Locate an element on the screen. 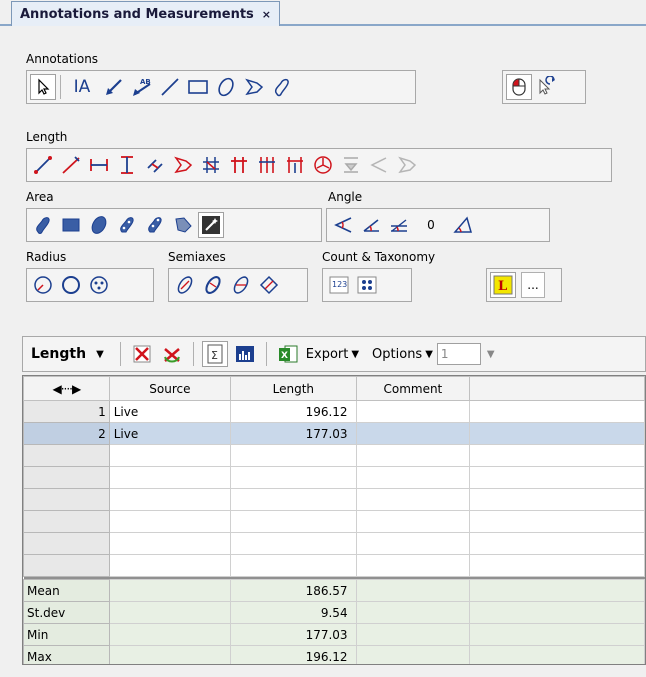 The width and height of the screenshot is (646, 677). cell-length: 177.03 is located at coordinates (293, 433).